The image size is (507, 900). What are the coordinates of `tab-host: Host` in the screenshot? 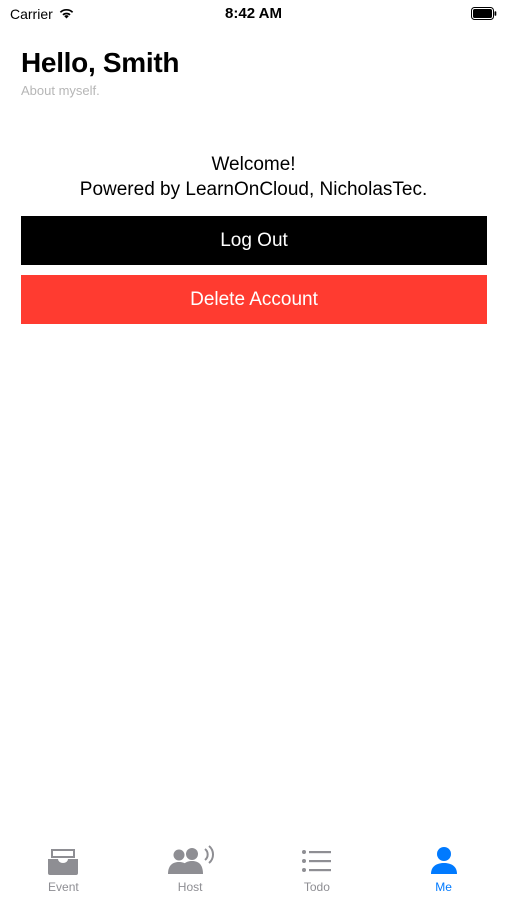 It's located at (190, 868).